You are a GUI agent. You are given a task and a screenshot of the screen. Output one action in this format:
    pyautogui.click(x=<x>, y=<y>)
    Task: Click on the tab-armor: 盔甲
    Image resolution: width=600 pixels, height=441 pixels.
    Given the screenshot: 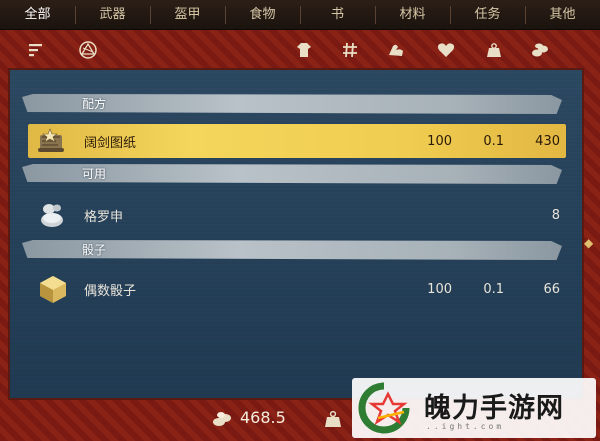 What is the action you would take?
    pyautogui.click(x=187, y=15)
    